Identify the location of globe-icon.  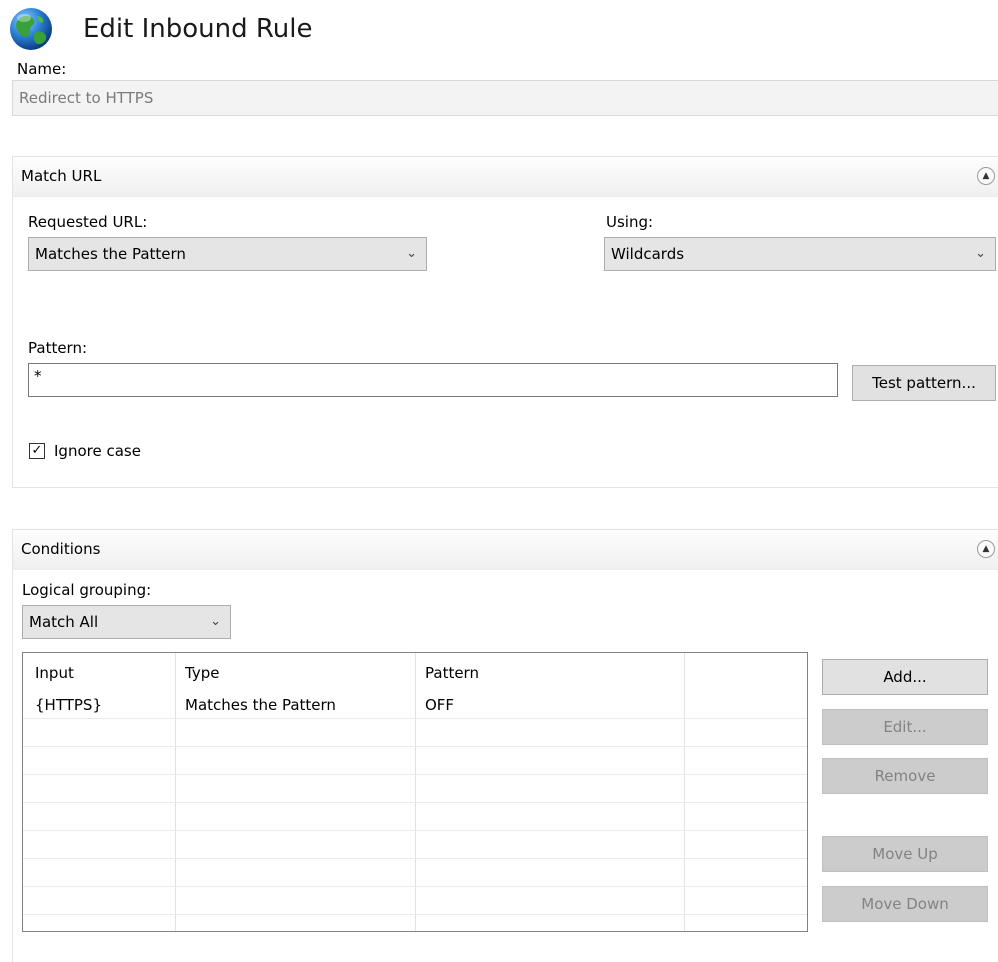
(31, 29).